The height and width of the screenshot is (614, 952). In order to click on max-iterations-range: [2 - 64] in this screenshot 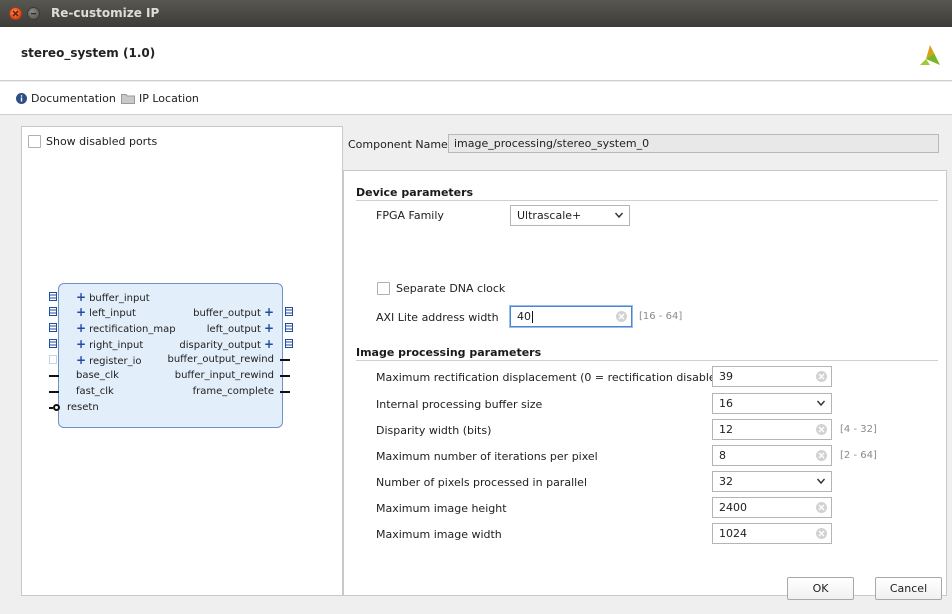, I will do `click(858, 455)`.